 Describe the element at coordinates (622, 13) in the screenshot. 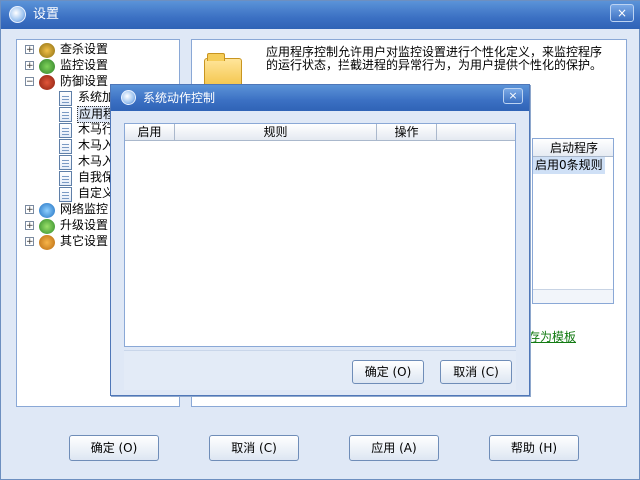

I see `window-close-button: ×` at that location.